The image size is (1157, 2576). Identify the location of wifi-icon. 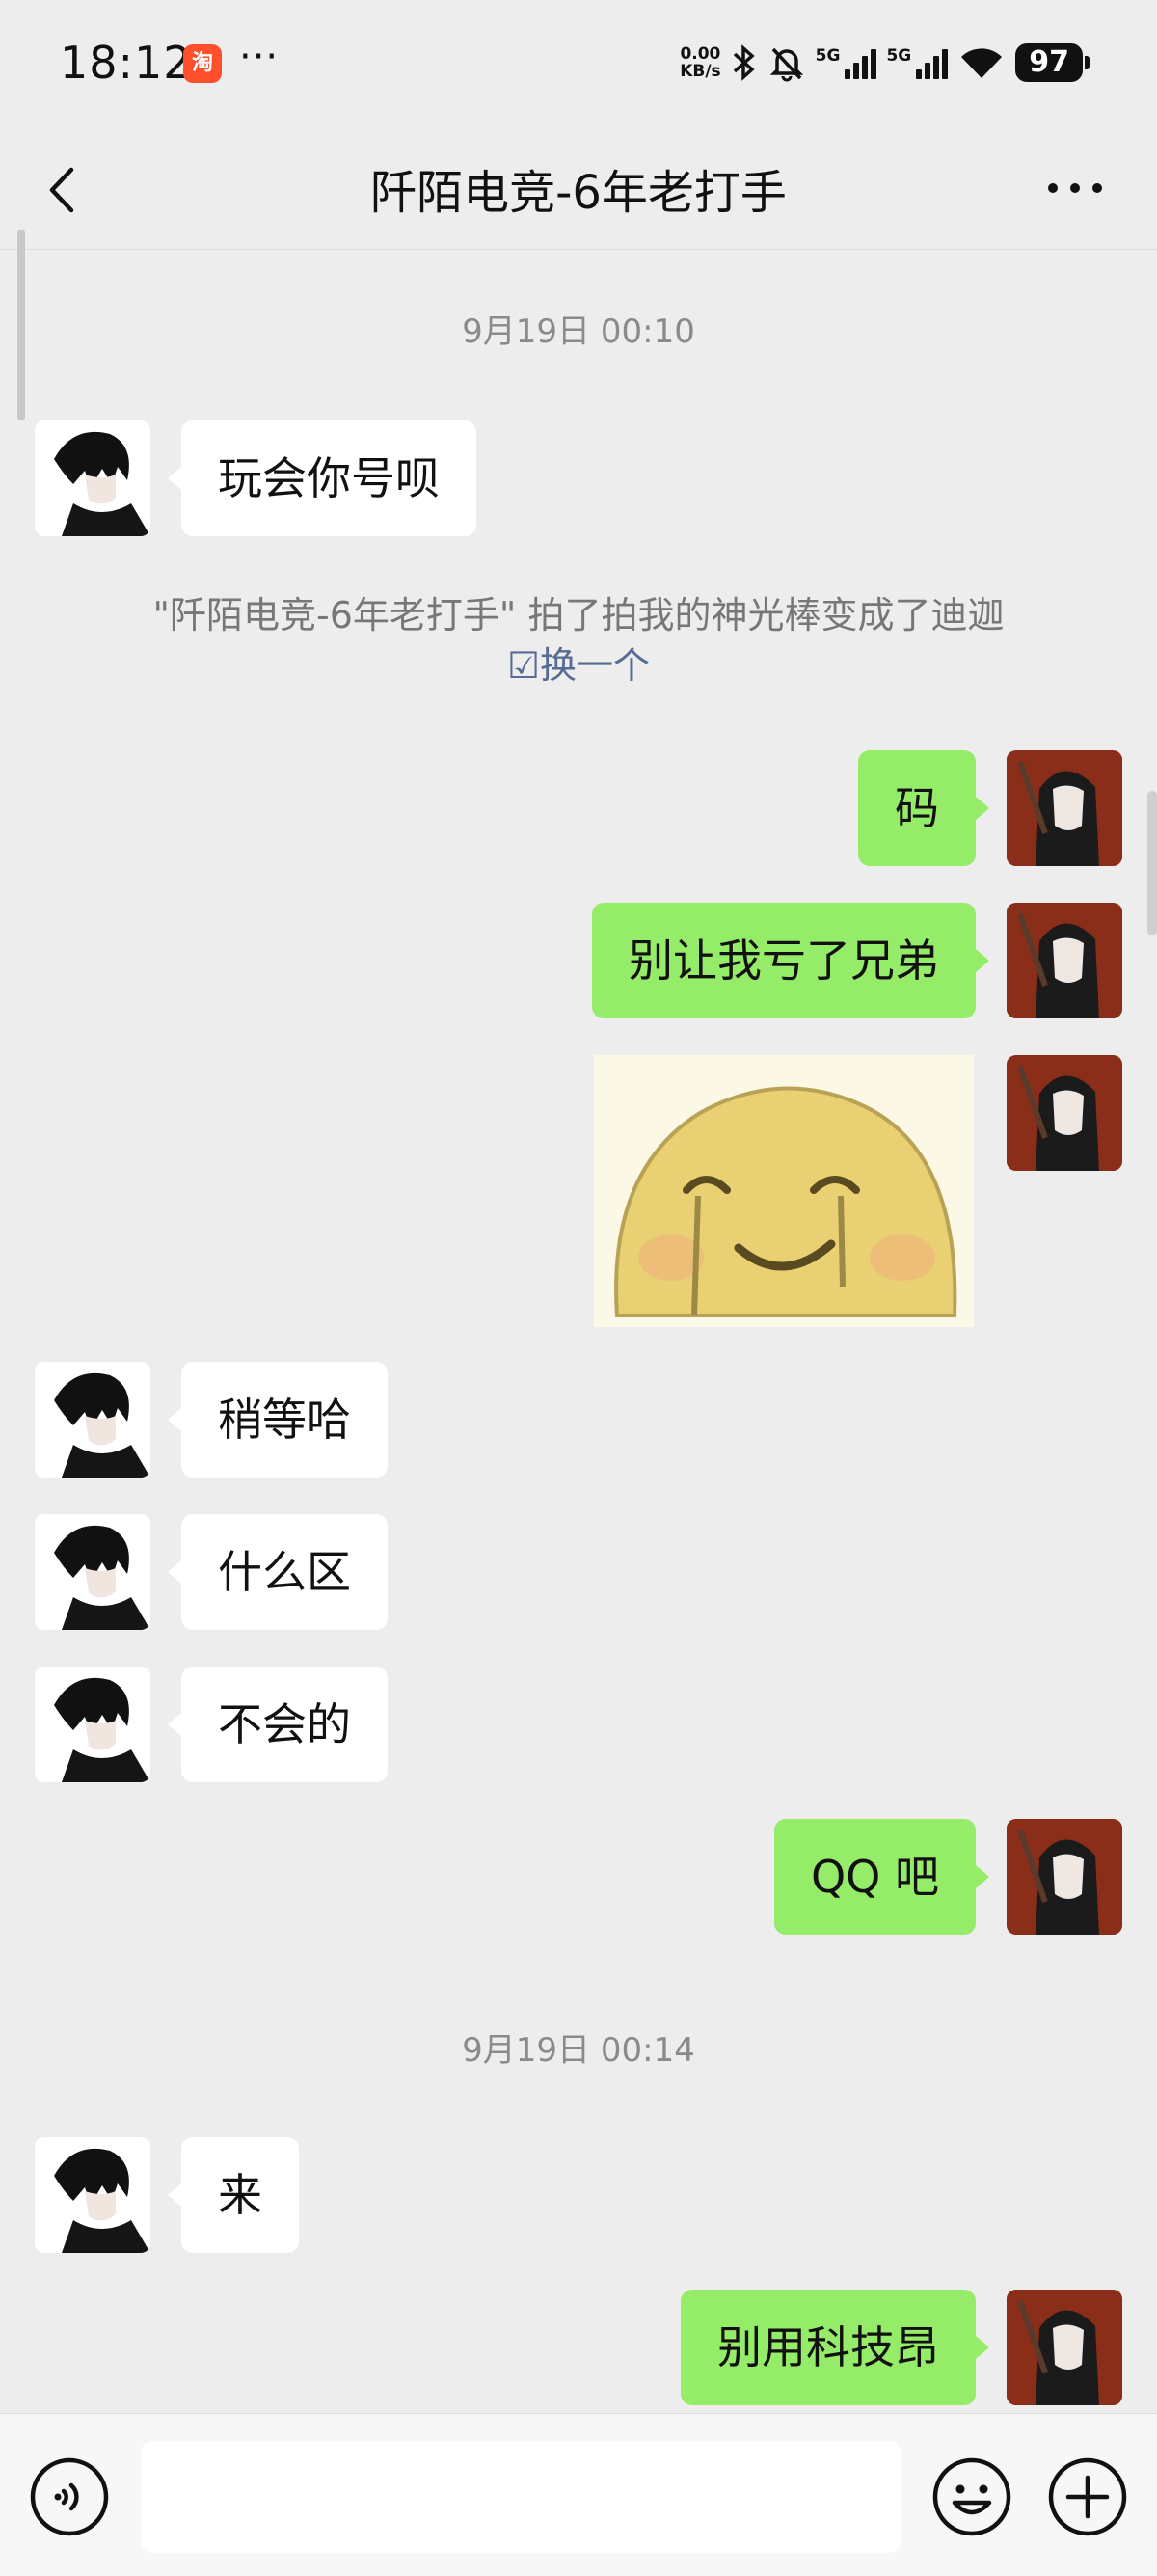
(981, 62).